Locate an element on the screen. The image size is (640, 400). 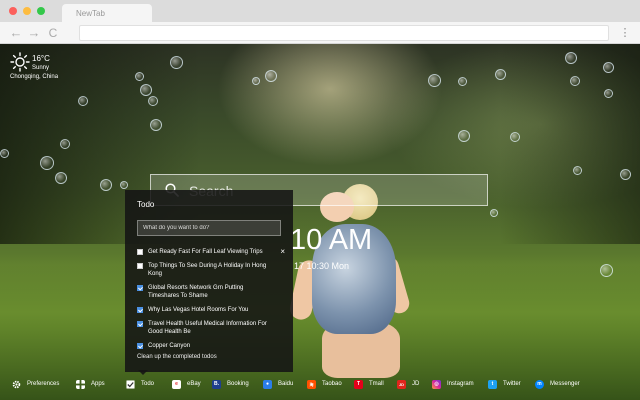
todo-item: Why Las Vegas Hotel Rooms For You is located at coordinates (212, 310).